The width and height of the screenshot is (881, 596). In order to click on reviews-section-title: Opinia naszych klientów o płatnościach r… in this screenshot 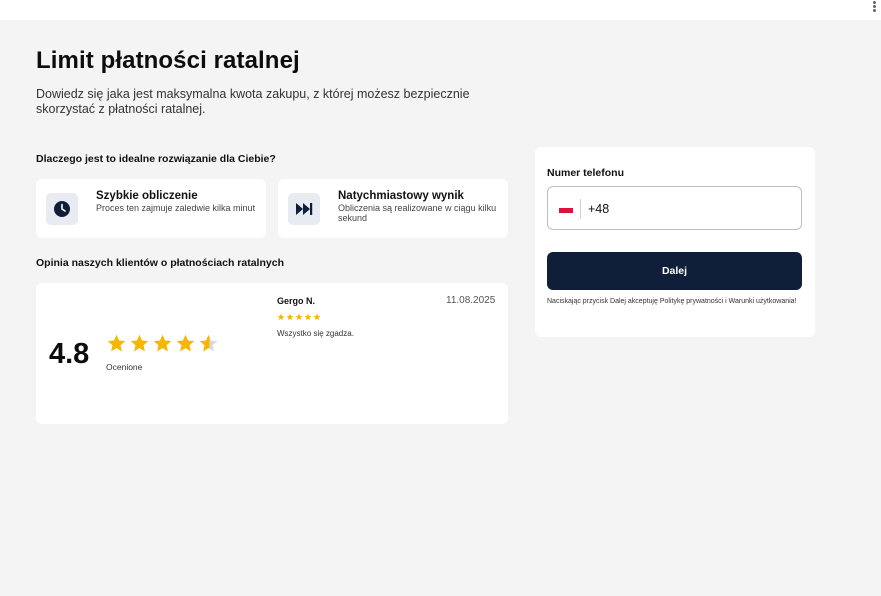, I will do `click(160, 263)`.